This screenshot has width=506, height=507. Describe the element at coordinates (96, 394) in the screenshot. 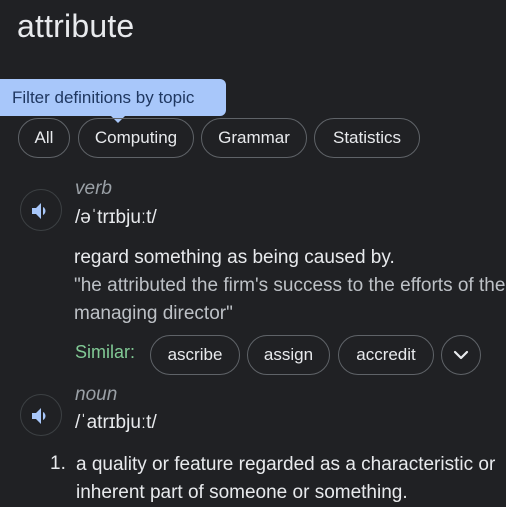

I see `part-of-speech-noun: noun` at that location.